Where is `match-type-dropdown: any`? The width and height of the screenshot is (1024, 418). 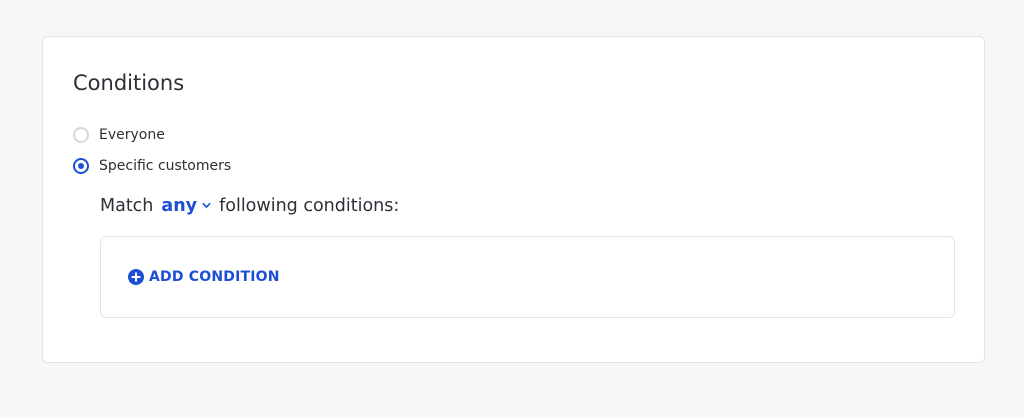 match-type-dropdown: any is located at coordinates (186, 206).